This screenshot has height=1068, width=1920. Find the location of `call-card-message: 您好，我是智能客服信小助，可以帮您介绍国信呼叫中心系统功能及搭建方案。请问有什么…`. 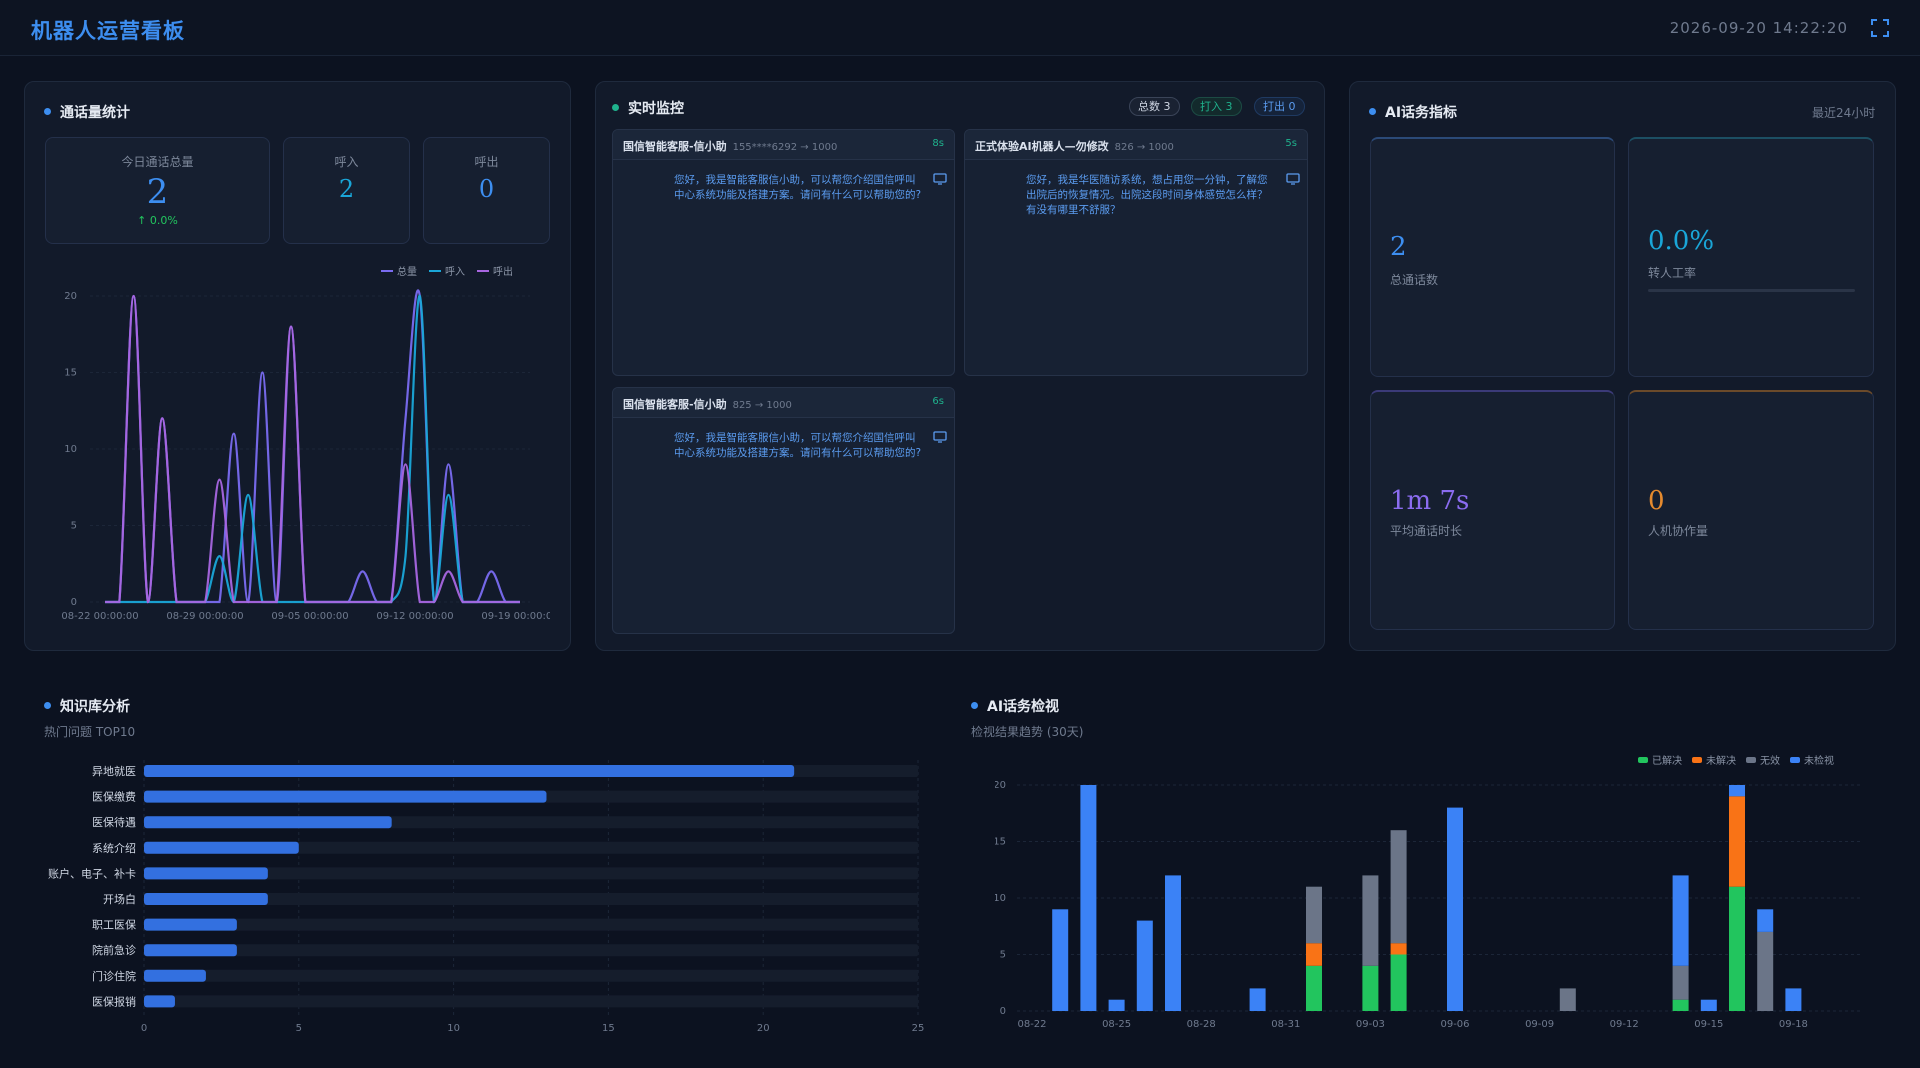

call-card-message: 您好，我是智能客服信小助，可以帮您介绍国信呼叫中心系统功能及搭建方案。请问有什么… is located at coordinates (798, 445).